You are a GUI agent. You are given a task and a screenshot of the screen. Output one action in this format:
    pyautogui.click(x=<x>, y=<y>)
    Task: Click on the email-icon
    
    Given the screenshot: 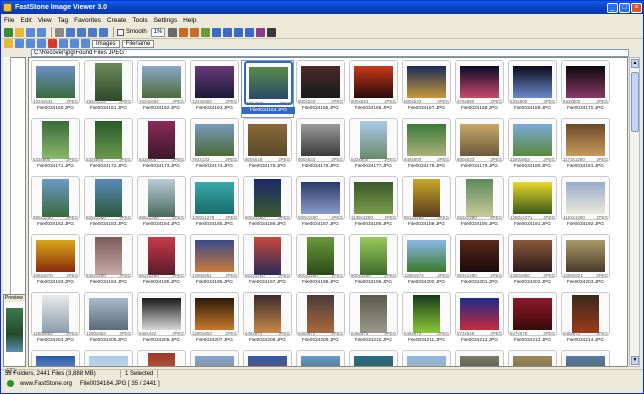 What is the action you would take?
    pyautogui.click(x=217, y=32)
    